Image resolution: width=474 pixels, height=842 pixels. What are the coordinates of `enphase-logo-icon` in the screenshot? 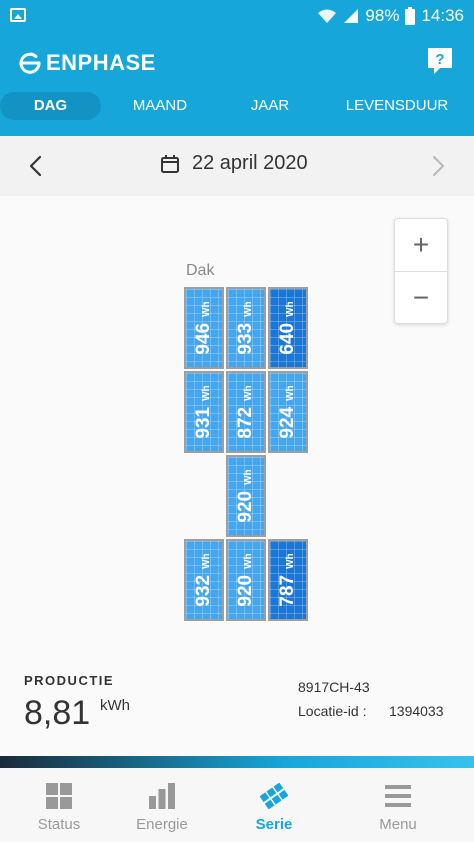 It's located at (30, 63).